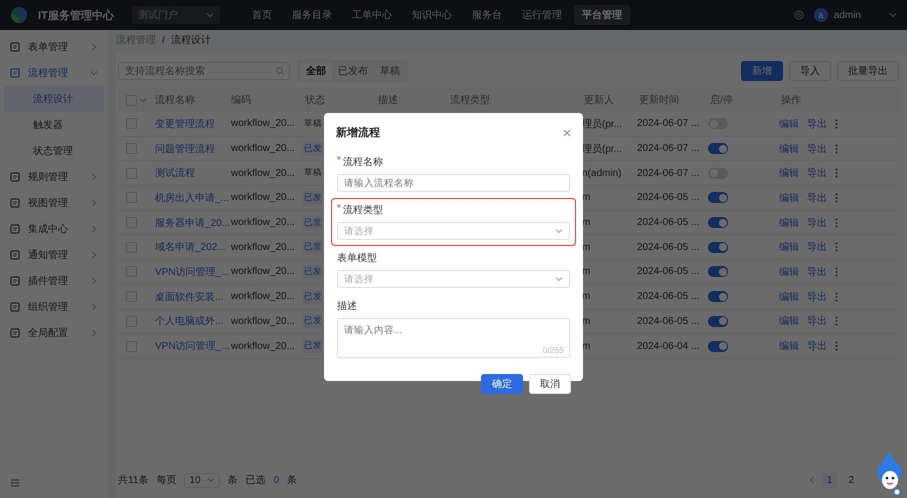  What do you see at coordinates (799, 15) in the screenshot?
I see `settings-icon` at bounding box center [799, 15].